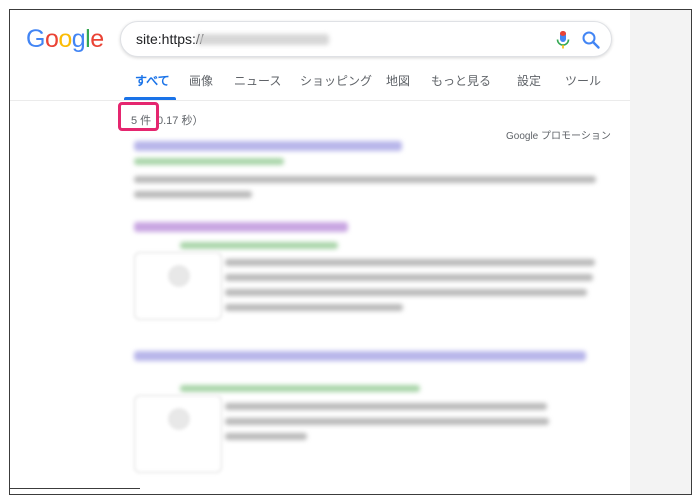 The image size is (700, 503). I want to click on mic-icon, so click(563, 40).